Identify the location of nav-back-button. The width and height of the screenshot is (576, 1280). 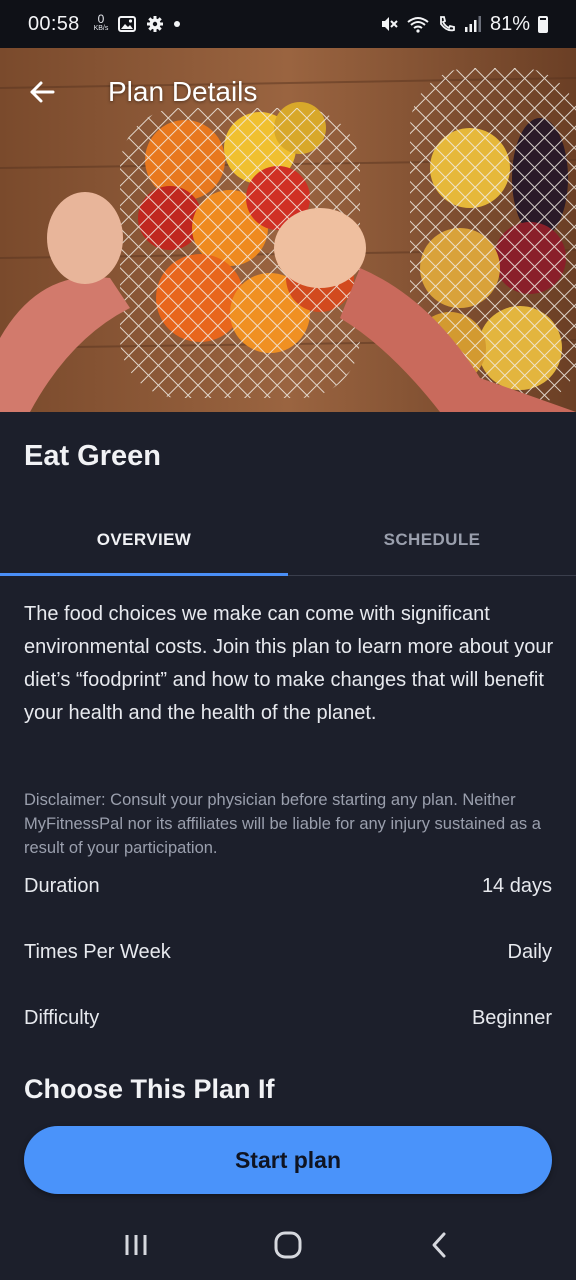
(440, 1245).